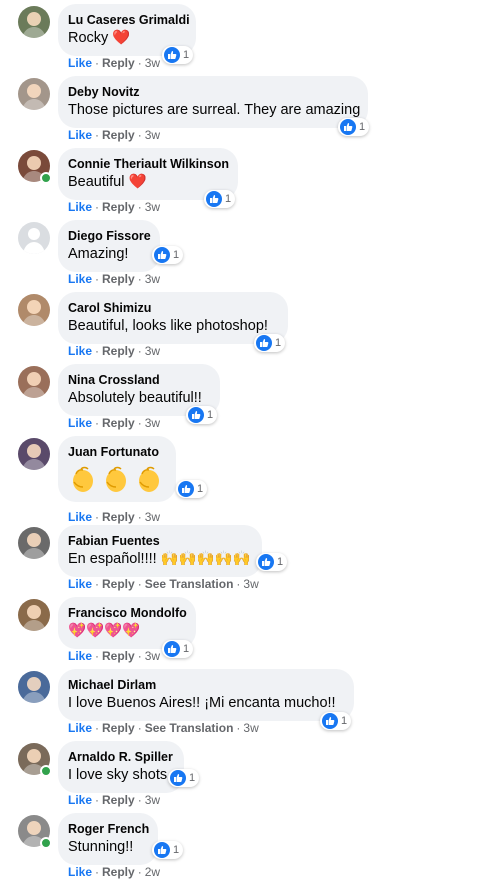  What do you see at coordinates (138, 380) in the screenshot?
I see `comment-author: Nina Crossland` at bounding box center [138, 380].